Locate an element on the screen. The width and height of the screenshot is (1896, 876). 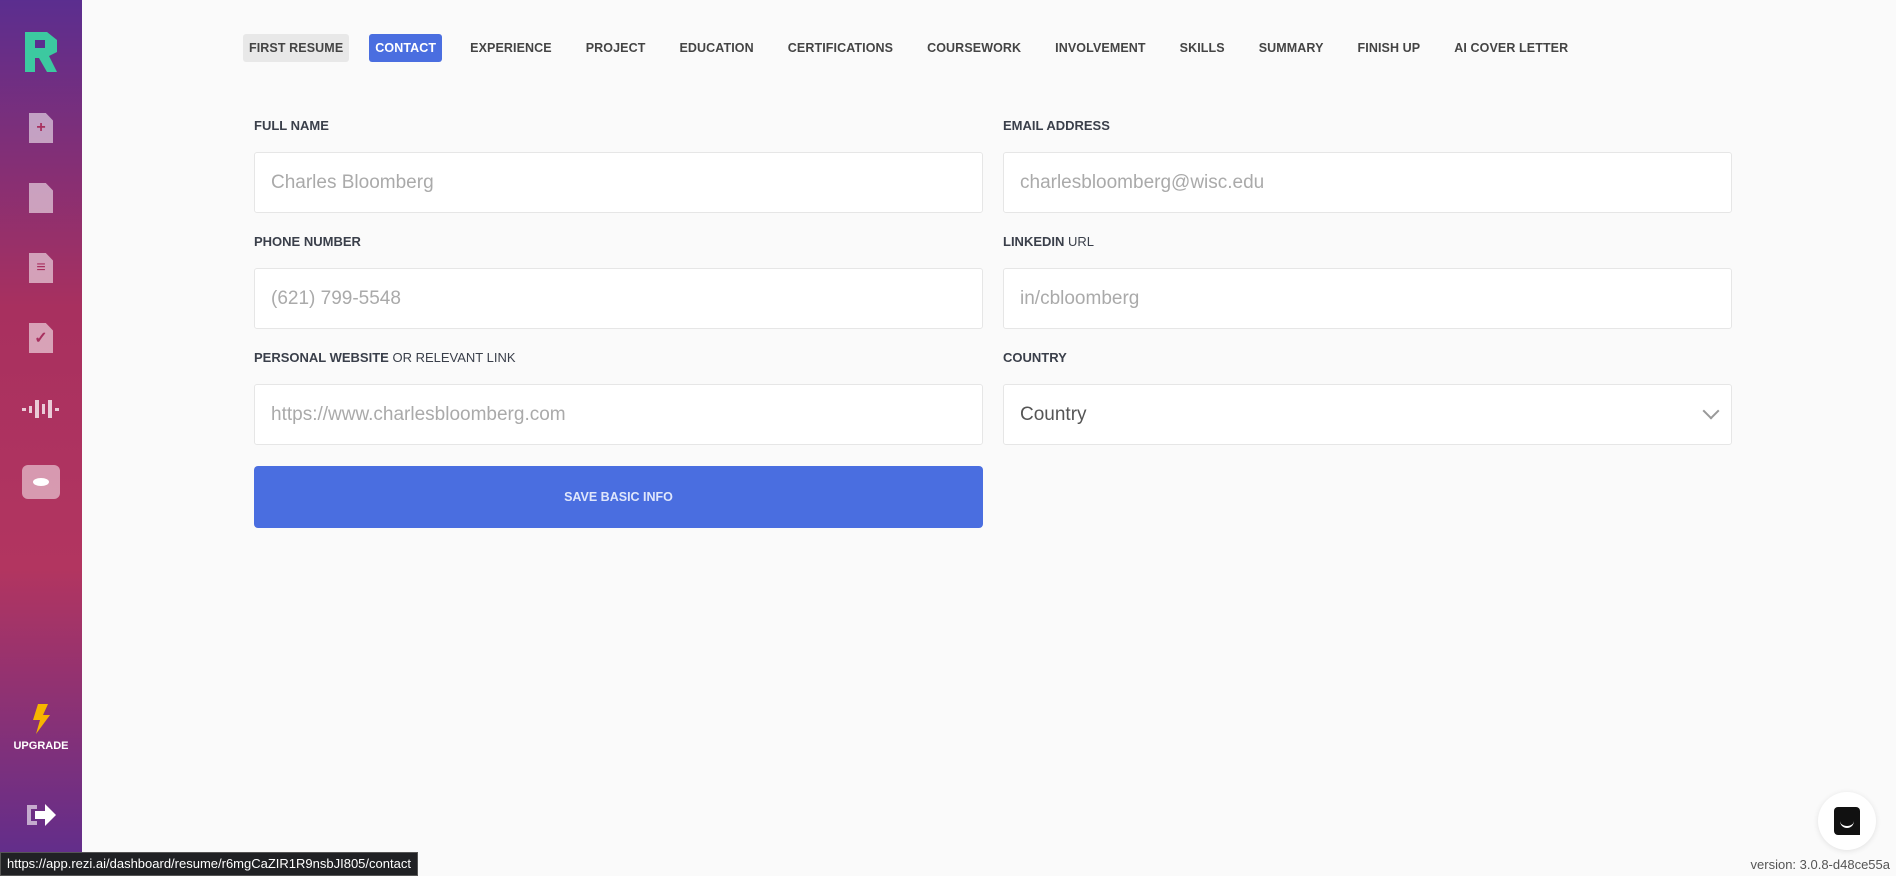
country-label: COUNTRY is located at coordinates (1035, 357).